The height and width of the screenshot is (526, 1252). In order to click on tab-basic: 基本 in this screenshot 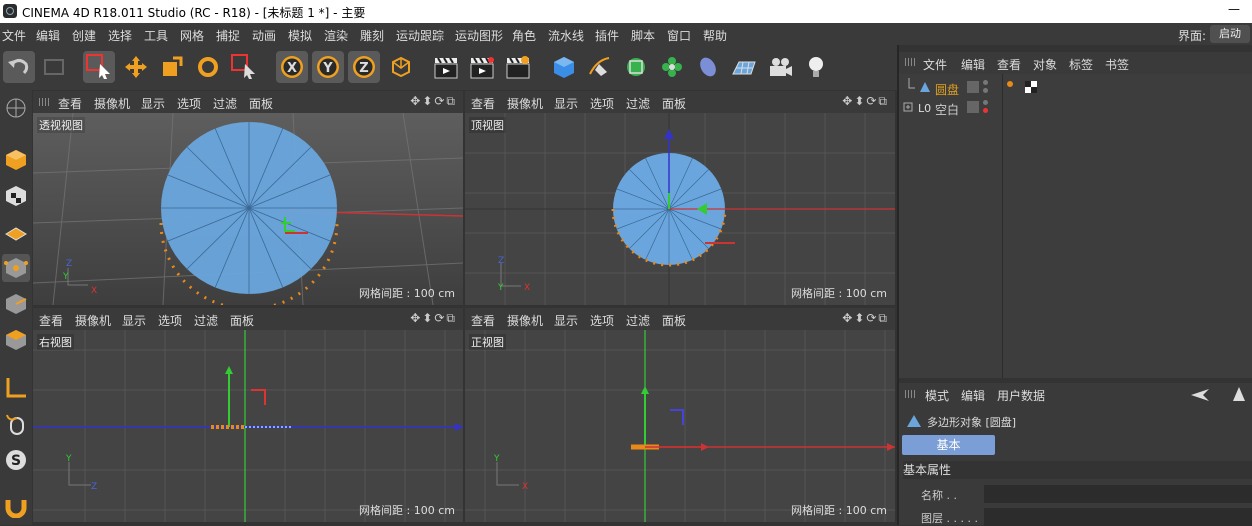, I will do `click(948, 445)`.